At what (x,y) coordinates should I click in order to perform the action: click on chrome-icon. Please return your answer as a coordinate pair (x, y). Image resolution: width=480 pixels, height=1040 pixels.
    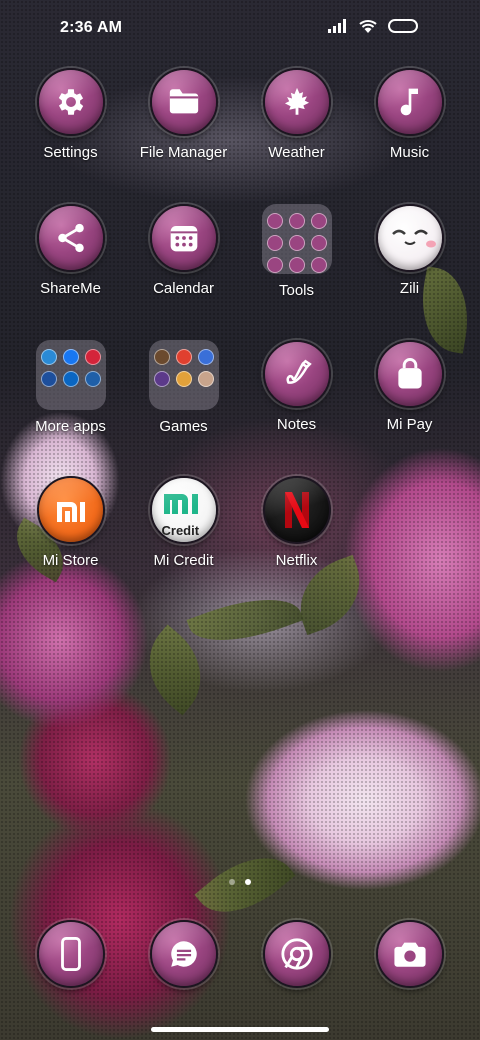
    Looking at the image, I should click on (296, 954).